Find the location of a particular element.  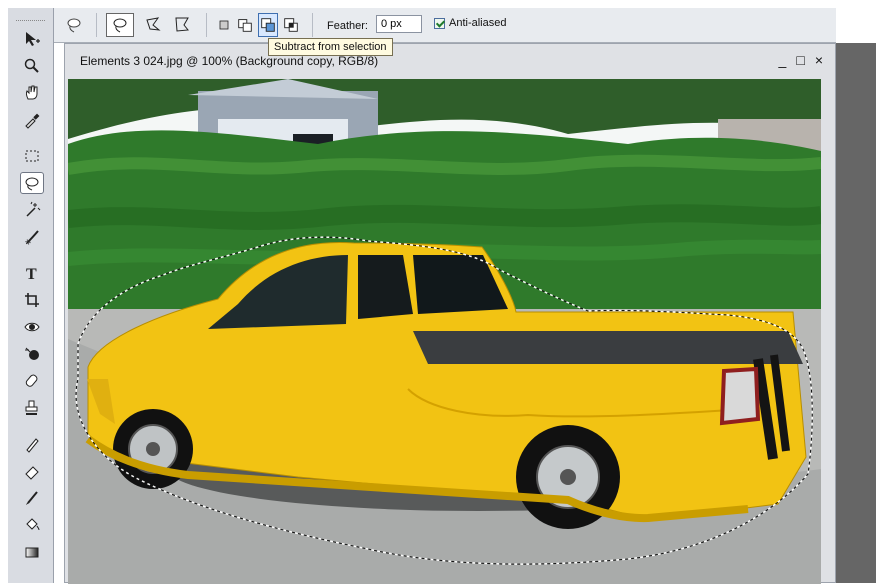

pencil-tool-icon is located at coordinates (32, 444).